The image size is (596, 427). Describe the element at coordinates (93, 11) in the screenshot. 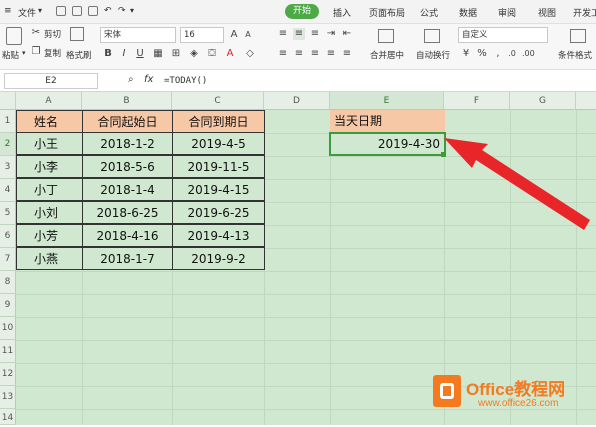

I see `print-preview-icon` at that location.